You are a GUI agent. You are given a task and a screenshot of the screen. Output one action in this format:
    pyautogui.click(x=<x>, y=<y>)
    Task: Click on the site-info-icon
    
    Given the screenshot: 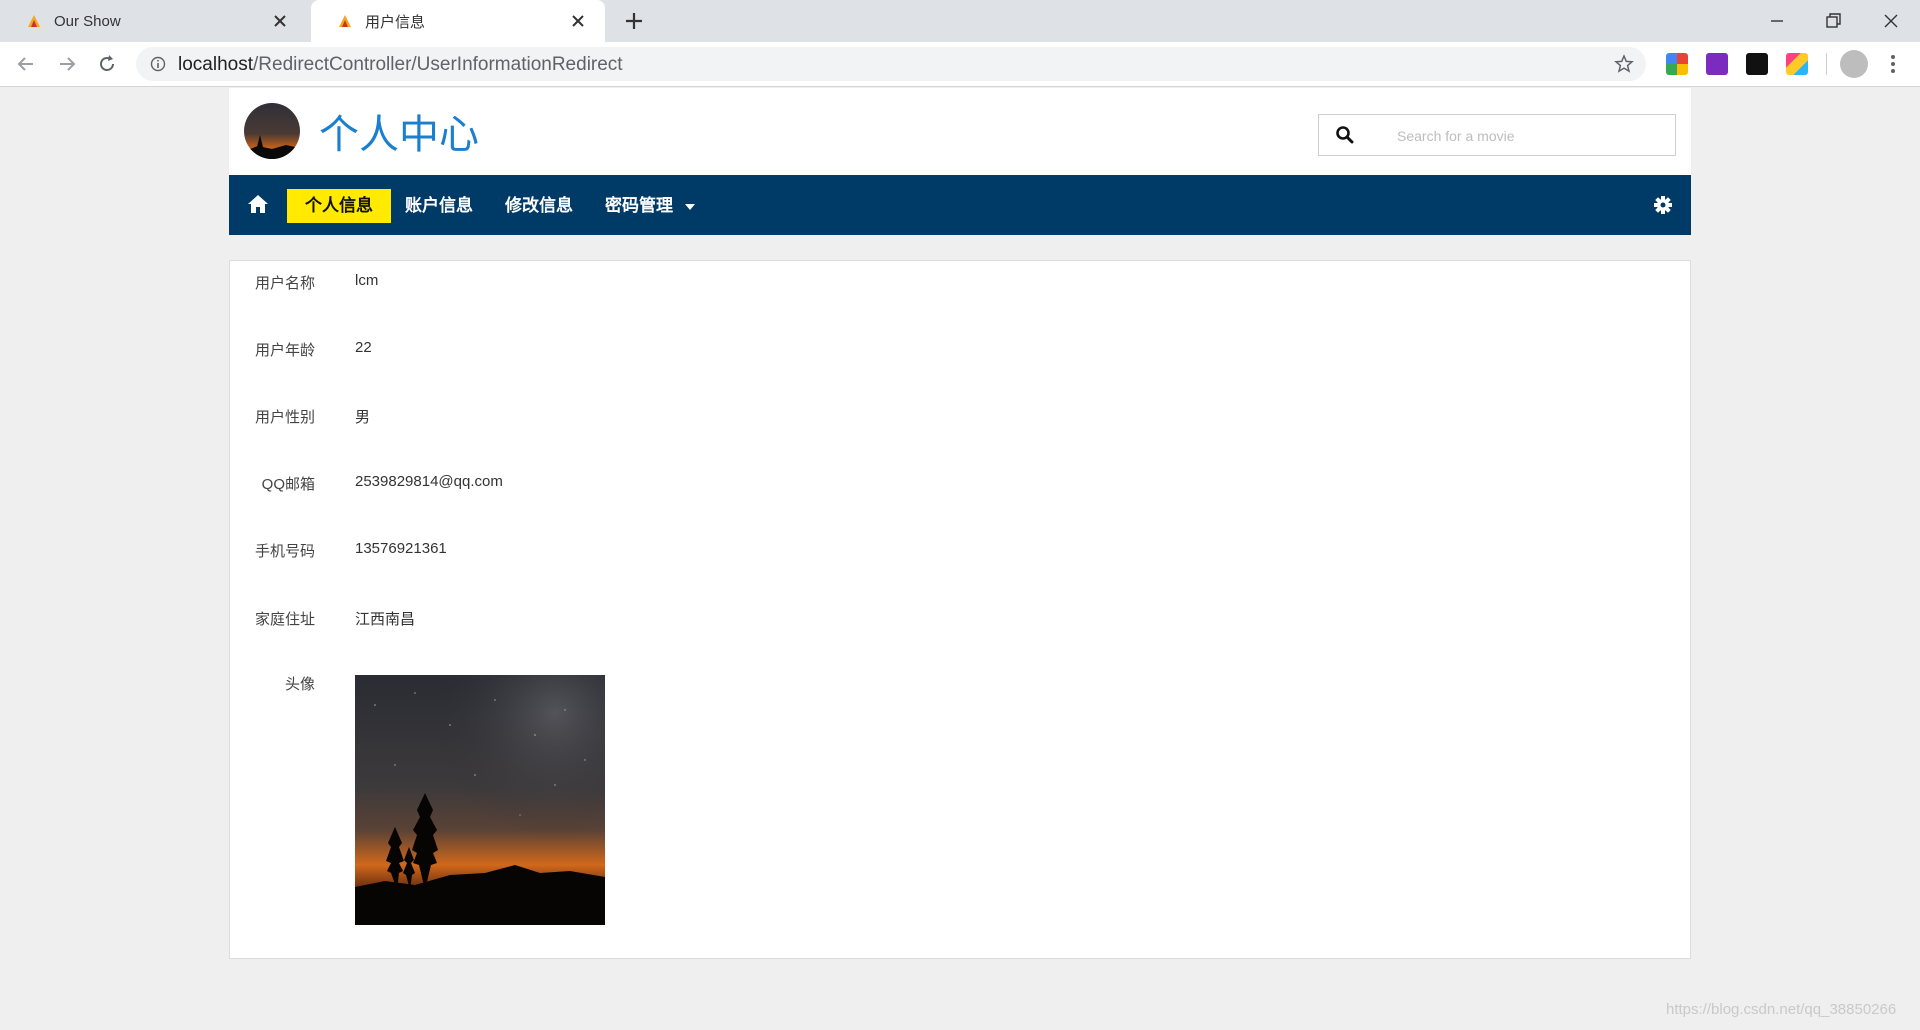 What is the action you would take?
    pyautogui.click(x=158, y=64)
    